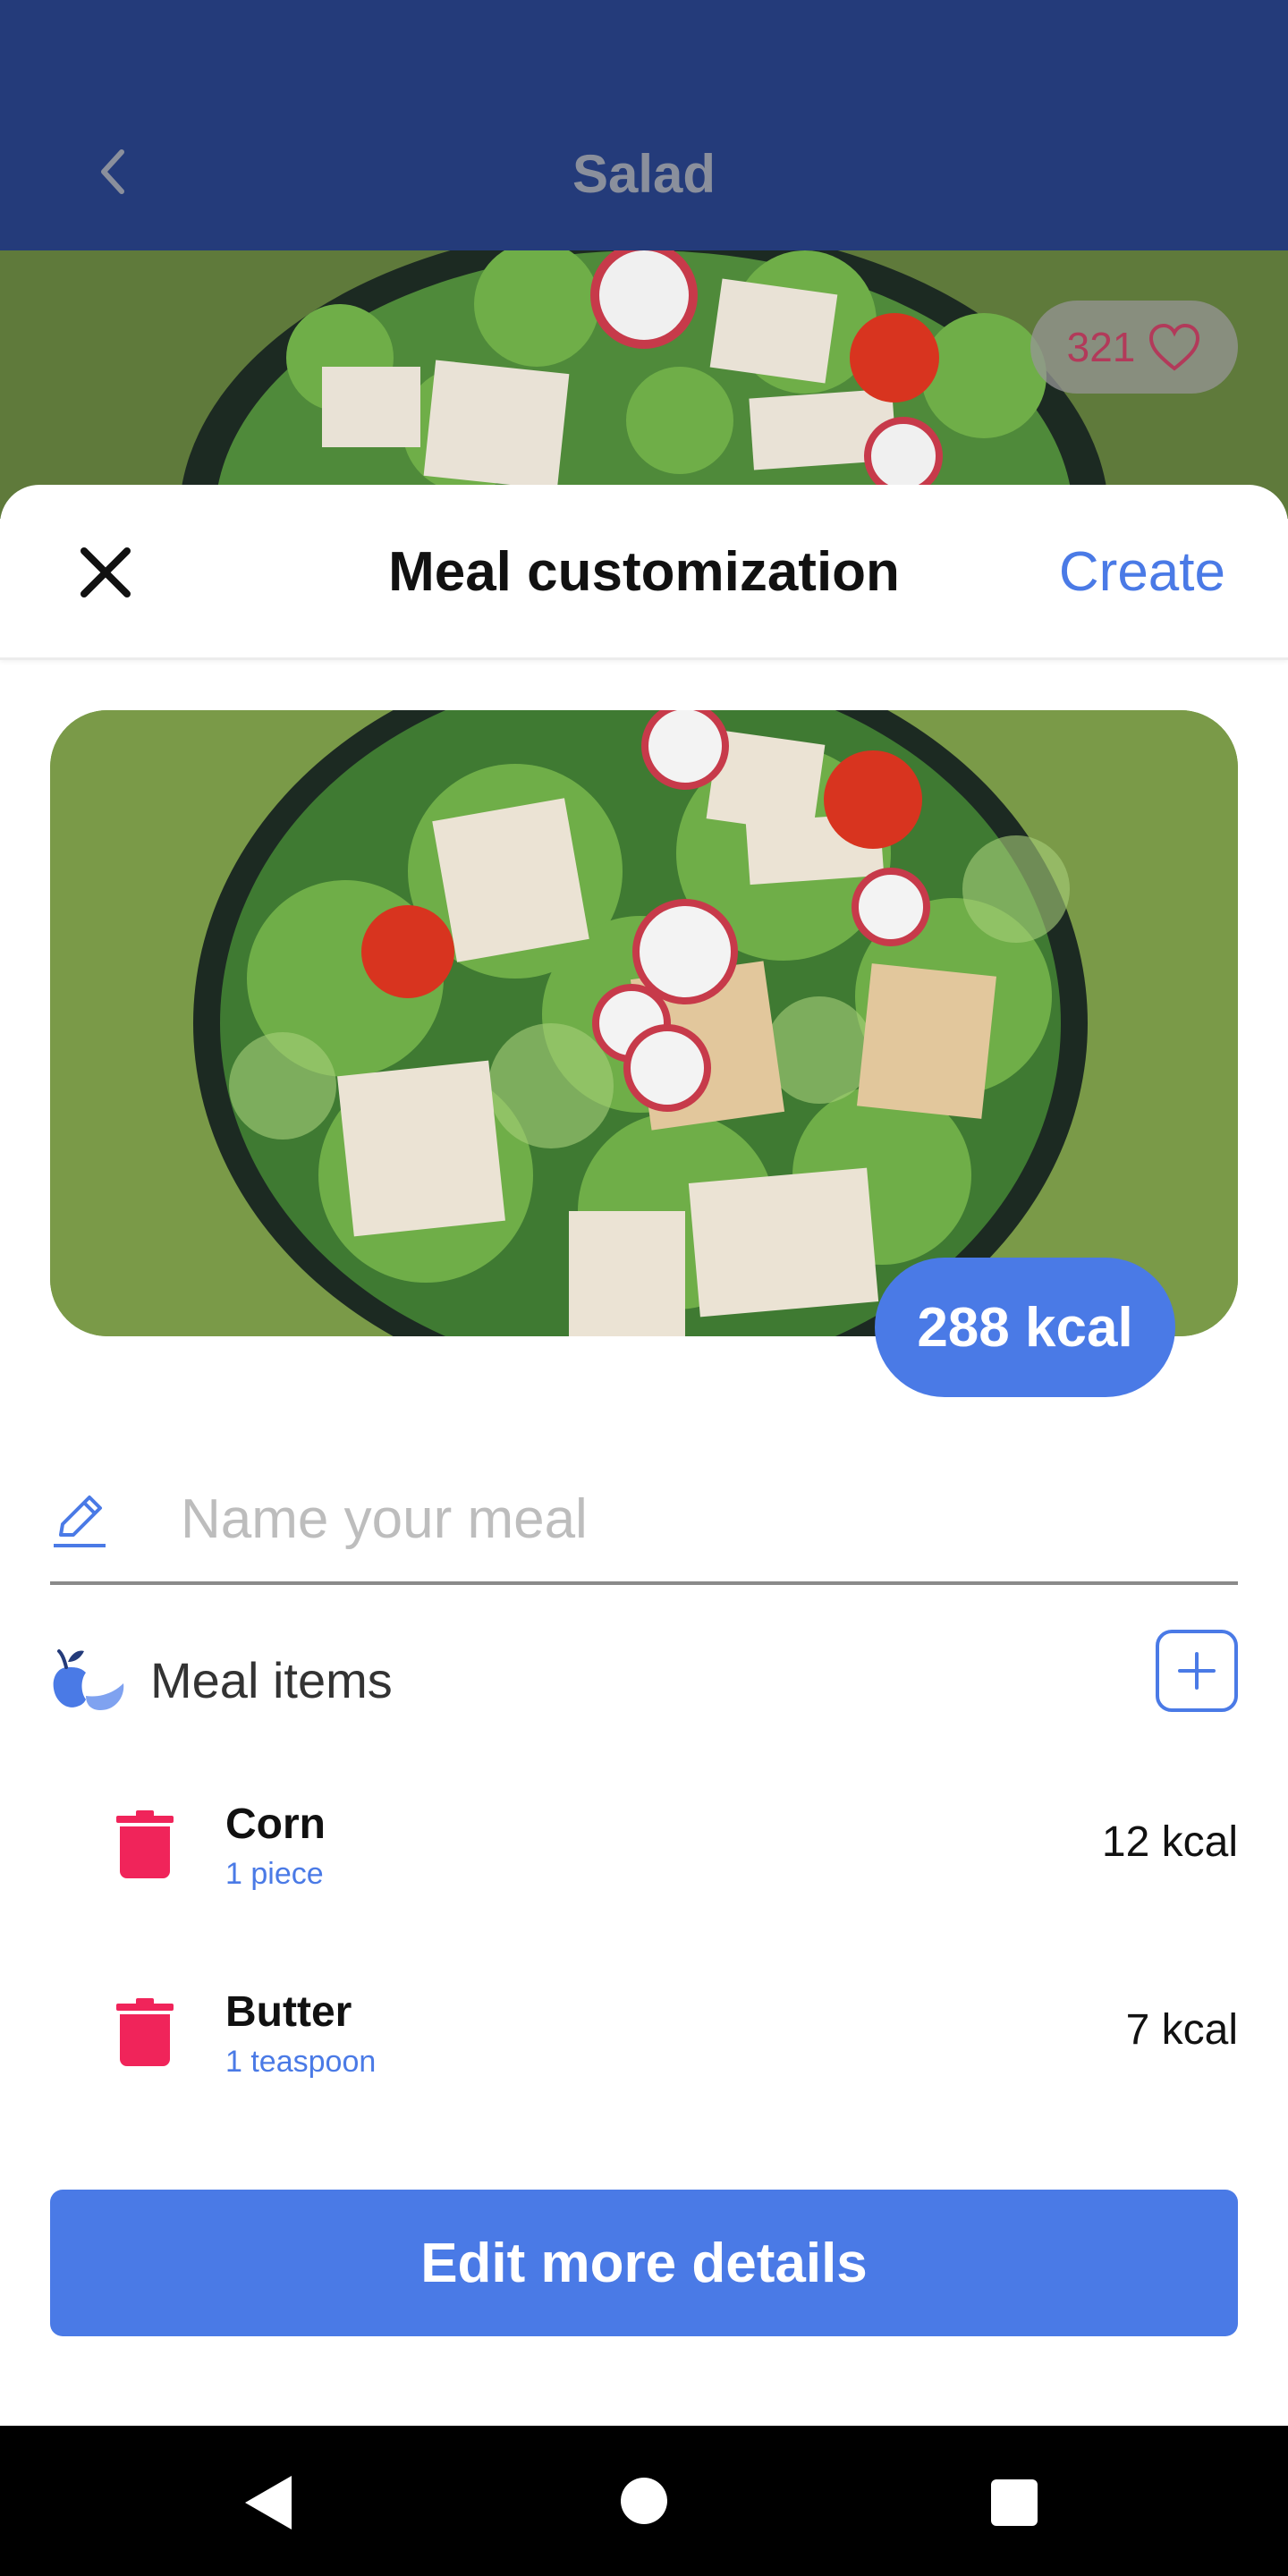  I want to click on meal-item-amount: 1 teaspoon, so click(301, 2062).